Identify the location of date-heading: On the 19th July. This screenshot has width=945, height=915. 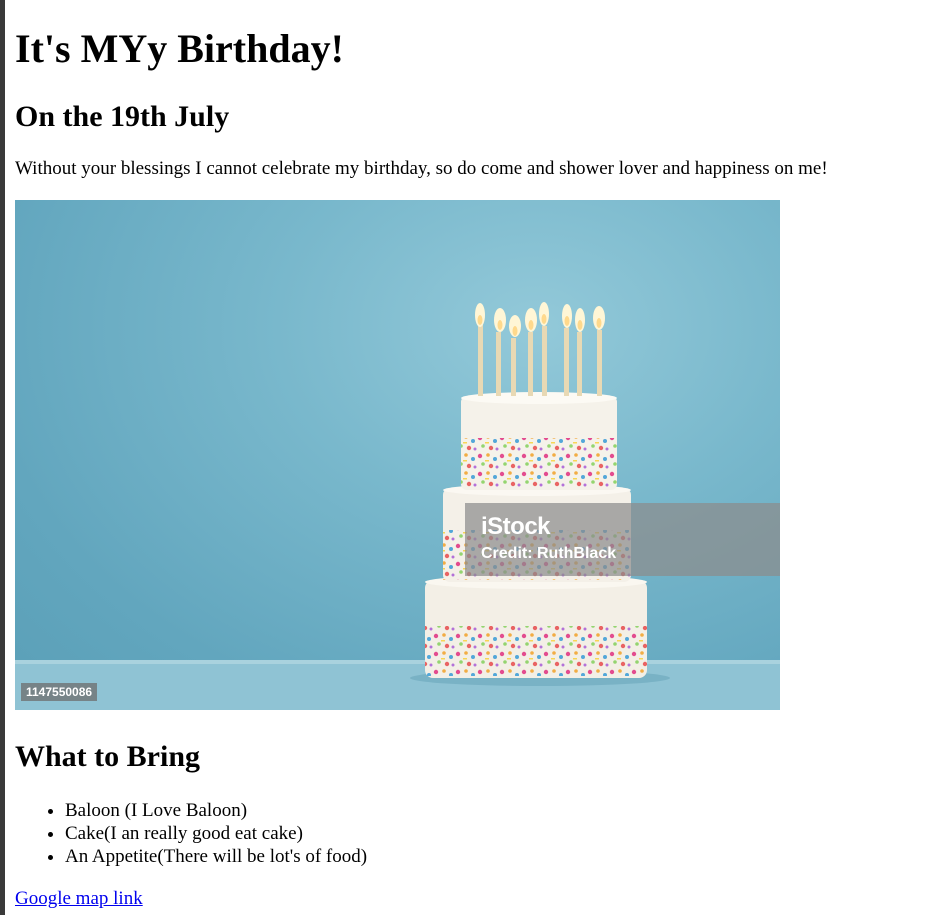
(122, 116).